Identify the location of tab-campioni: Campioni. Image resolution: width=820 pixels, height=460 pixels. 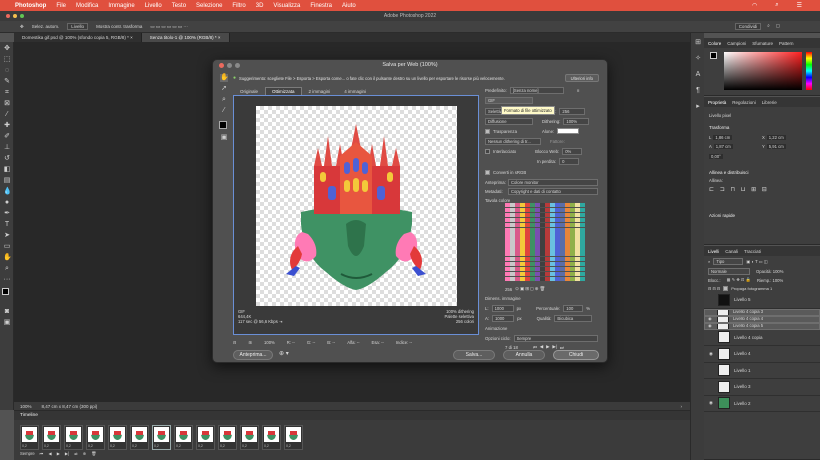
(736, 43).